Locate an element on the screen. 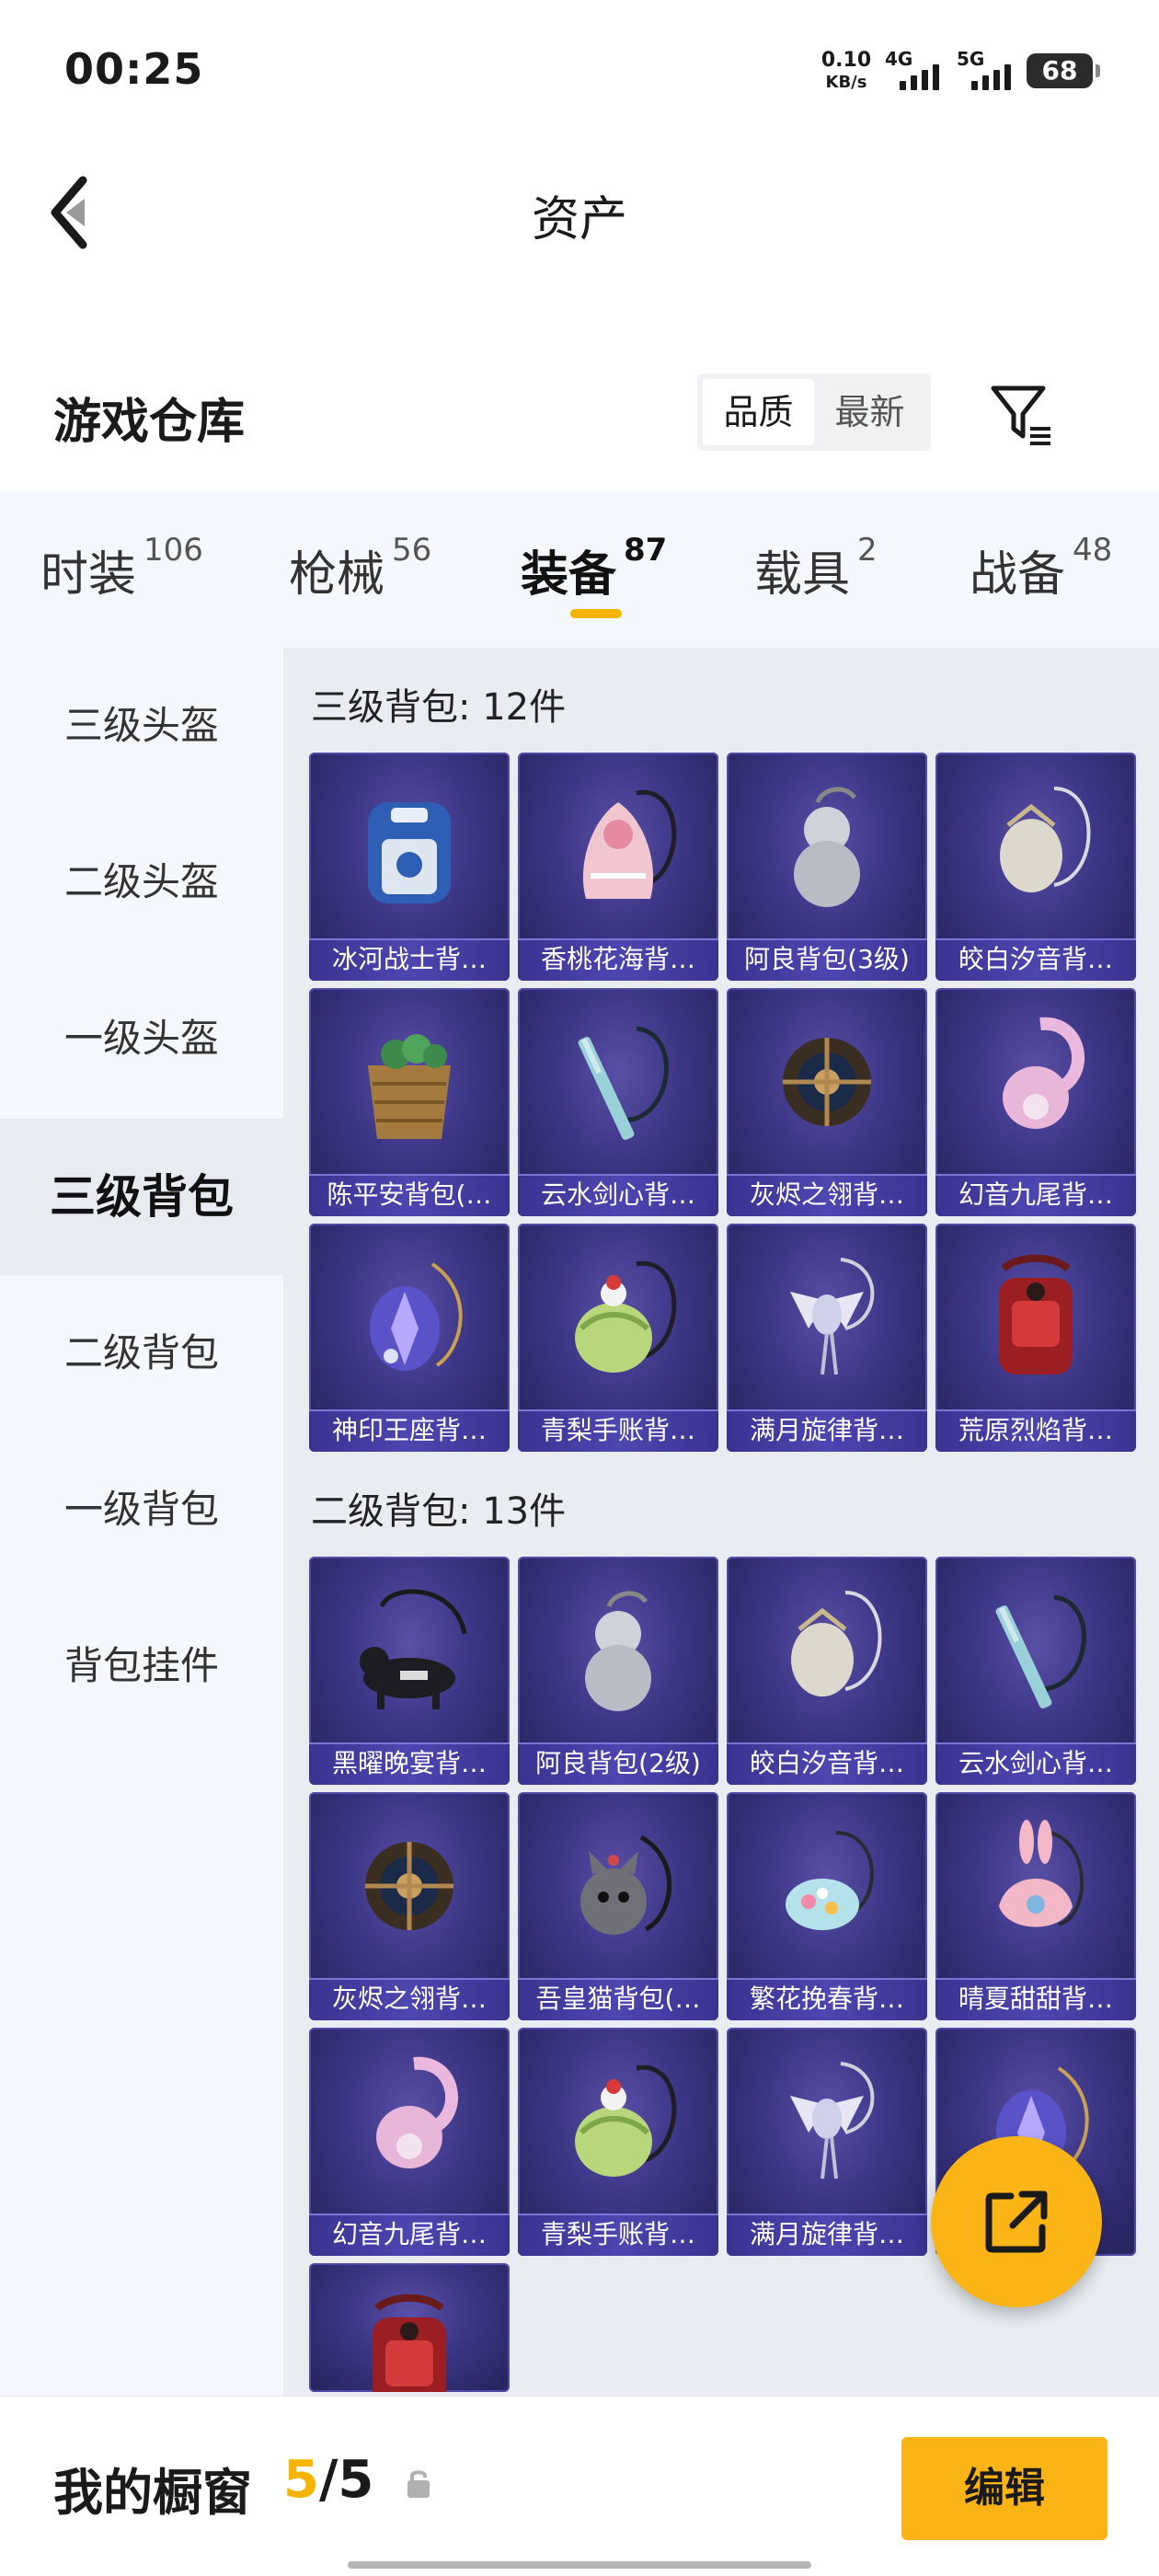  showcase-label: 我的橱窗 is located at coordinates (152, 2493).